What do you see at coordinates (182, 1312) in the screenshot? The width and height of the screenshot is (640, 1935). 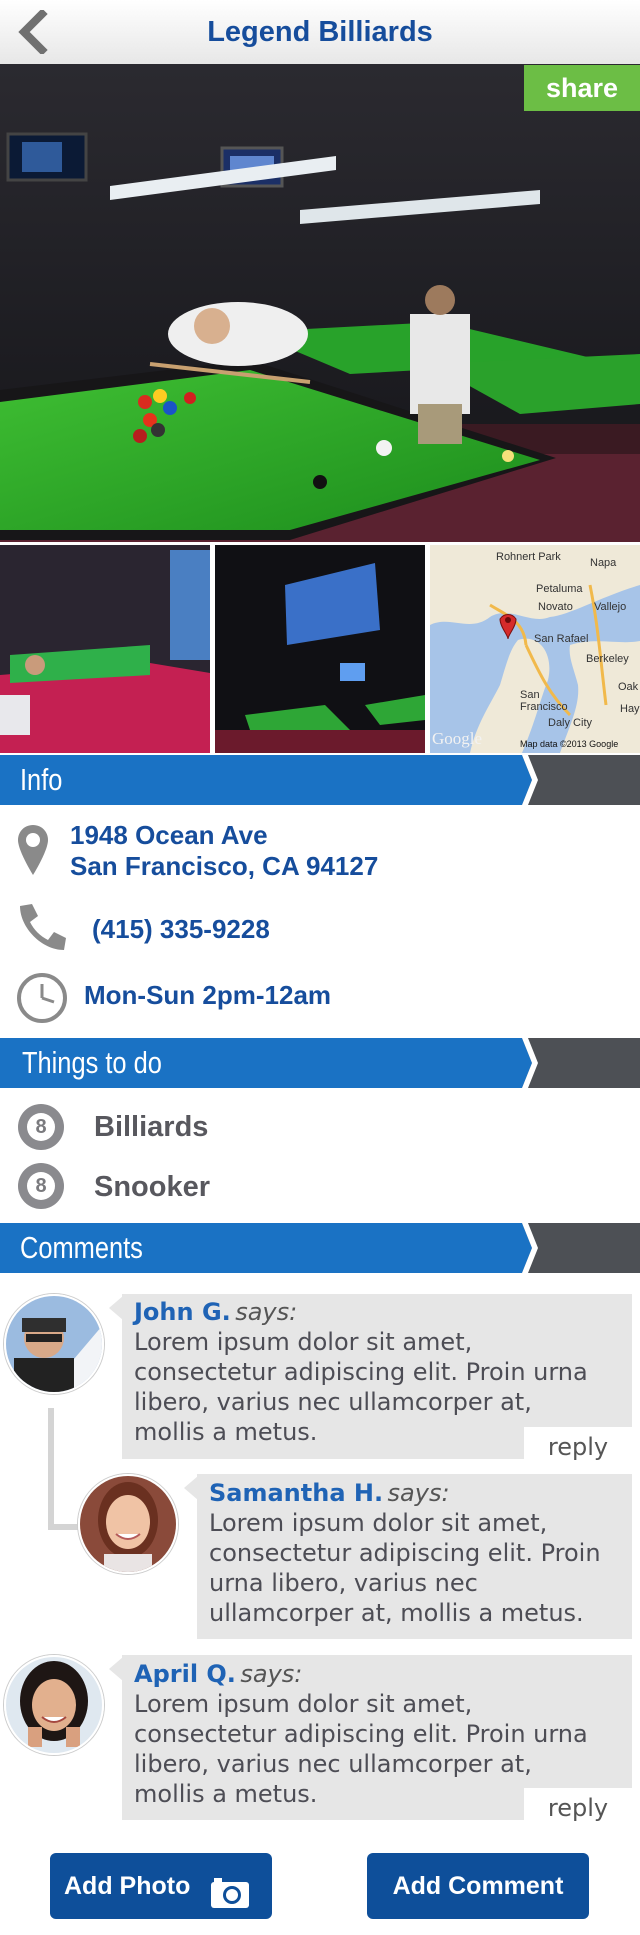 I see `comment-author: John G.` at bounding box center [182, 1312].